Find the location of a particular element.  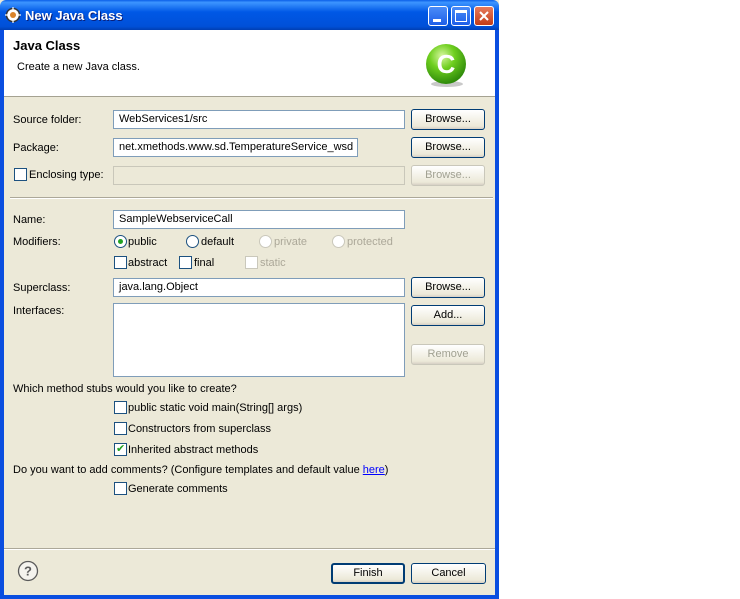

comments-question-suffix: ) is located at coordinates (386, 470).